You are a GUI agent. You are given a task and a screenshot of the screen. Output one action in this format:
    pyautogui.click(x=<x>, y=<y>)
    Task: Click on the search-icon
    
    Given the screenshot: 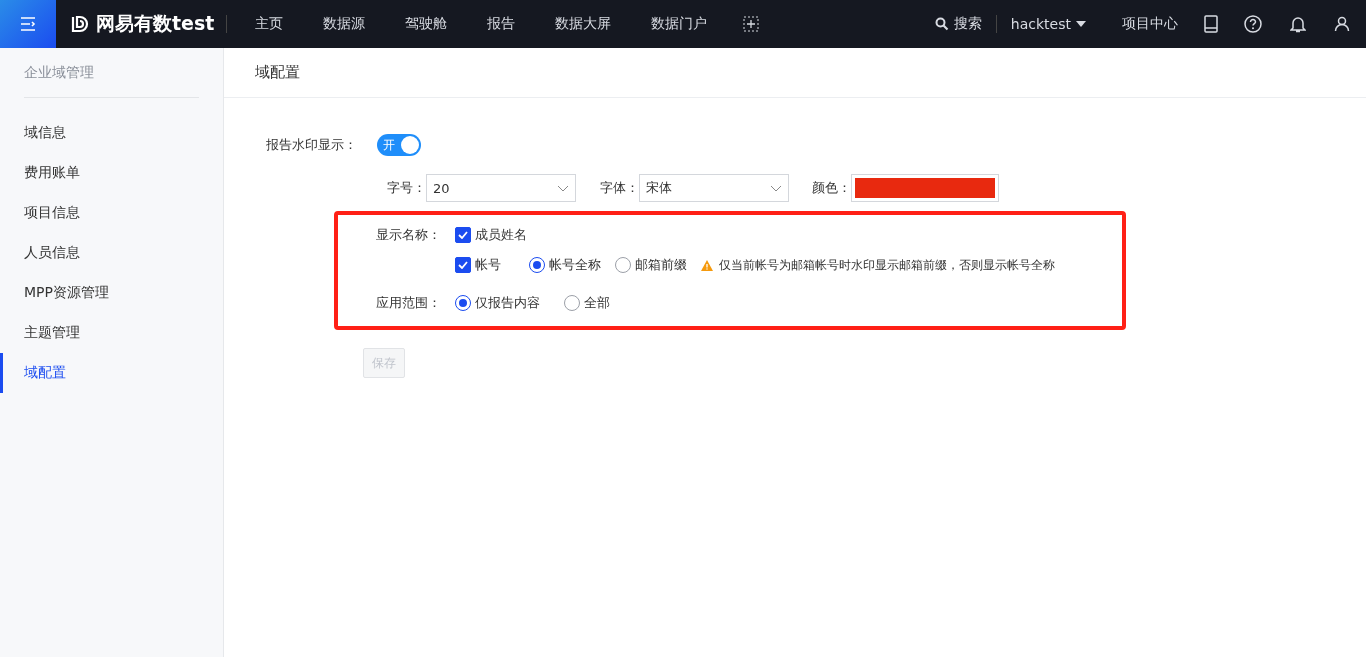 What is the action you would take?
    pyautogui.click(x=941, y=24)
    